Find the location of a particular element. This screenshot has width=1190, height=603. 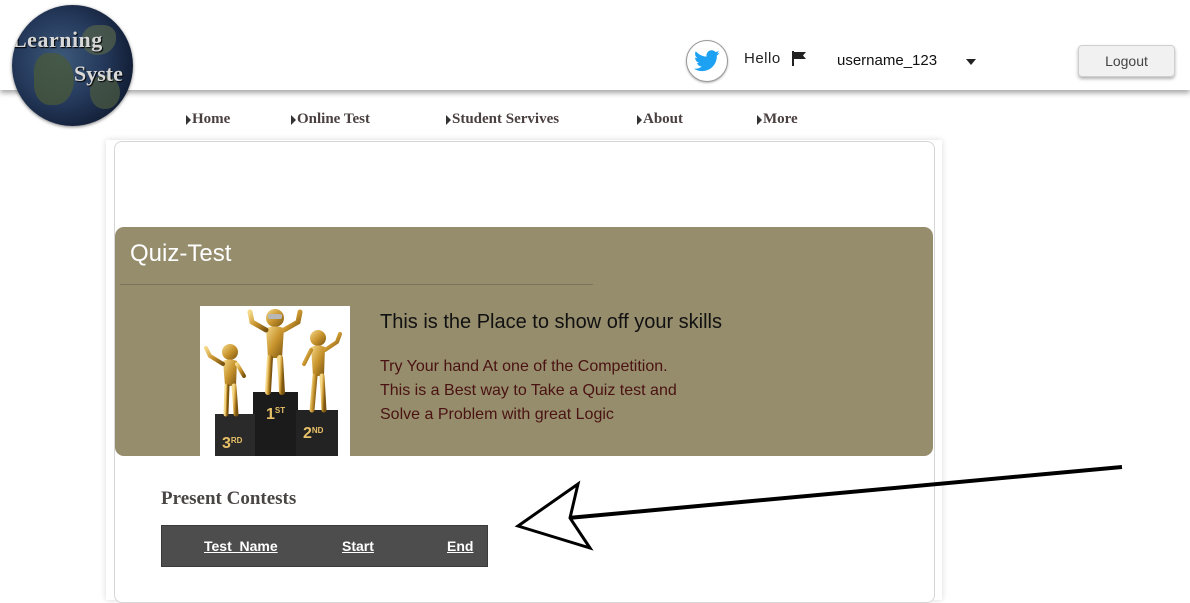

greeting-text: Hello is located at coordinates (762, 58).